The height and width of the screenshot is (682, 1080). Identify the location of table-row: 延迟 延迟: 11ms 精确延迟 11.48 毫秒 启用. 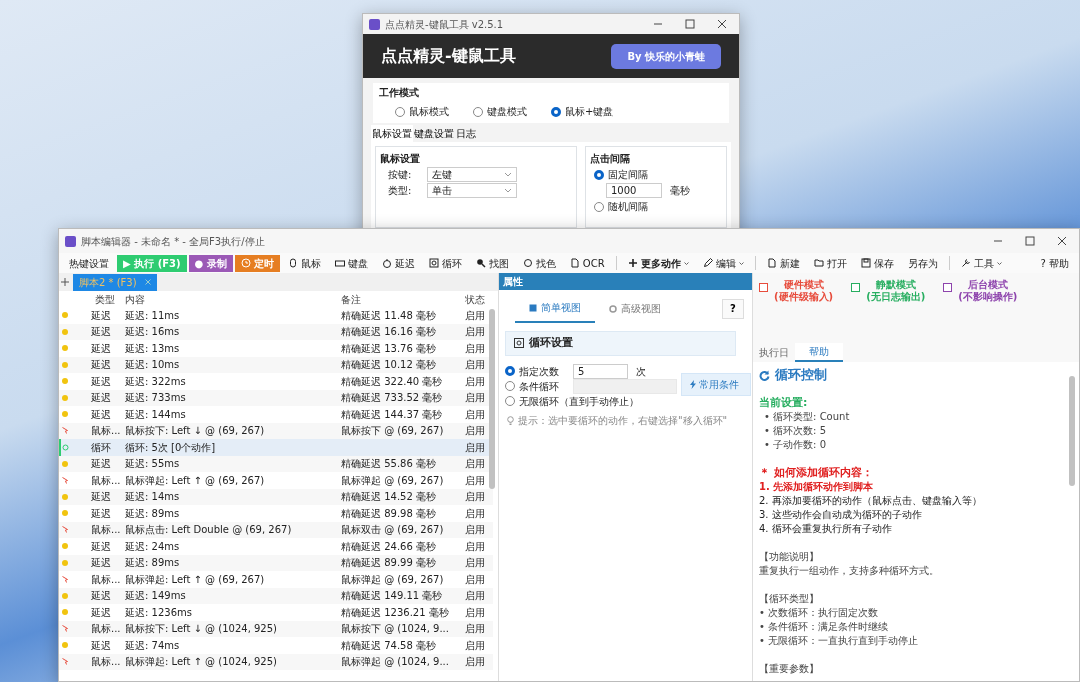
(276, 315).